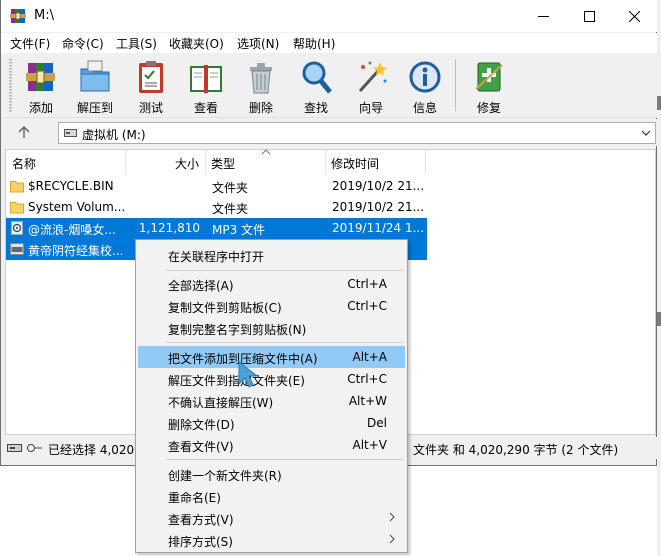 This screenshot has height=556, width=661. I want to click on repair-button-label: 修复, so click(488, 108).